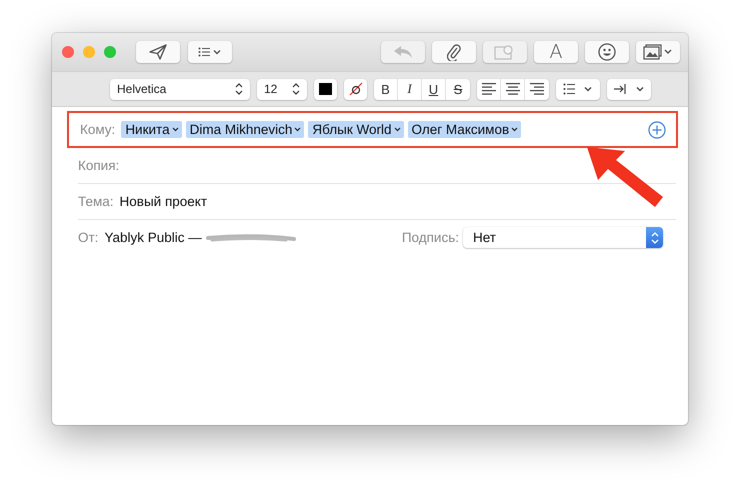 This screenshot has width=740, height=498. I want to click on attach-button, so click(454, 52).